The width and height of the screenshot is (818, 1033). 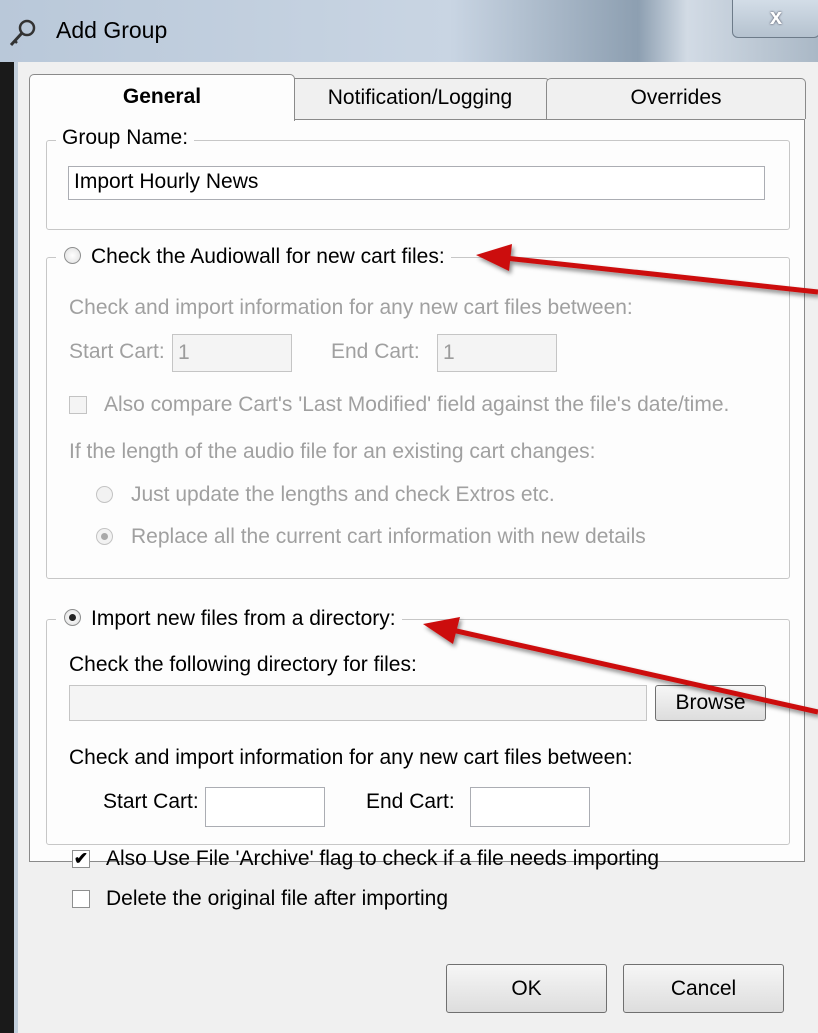 I want to click on audiowall-end-label: End Cart:, so click(x=375, y=351).